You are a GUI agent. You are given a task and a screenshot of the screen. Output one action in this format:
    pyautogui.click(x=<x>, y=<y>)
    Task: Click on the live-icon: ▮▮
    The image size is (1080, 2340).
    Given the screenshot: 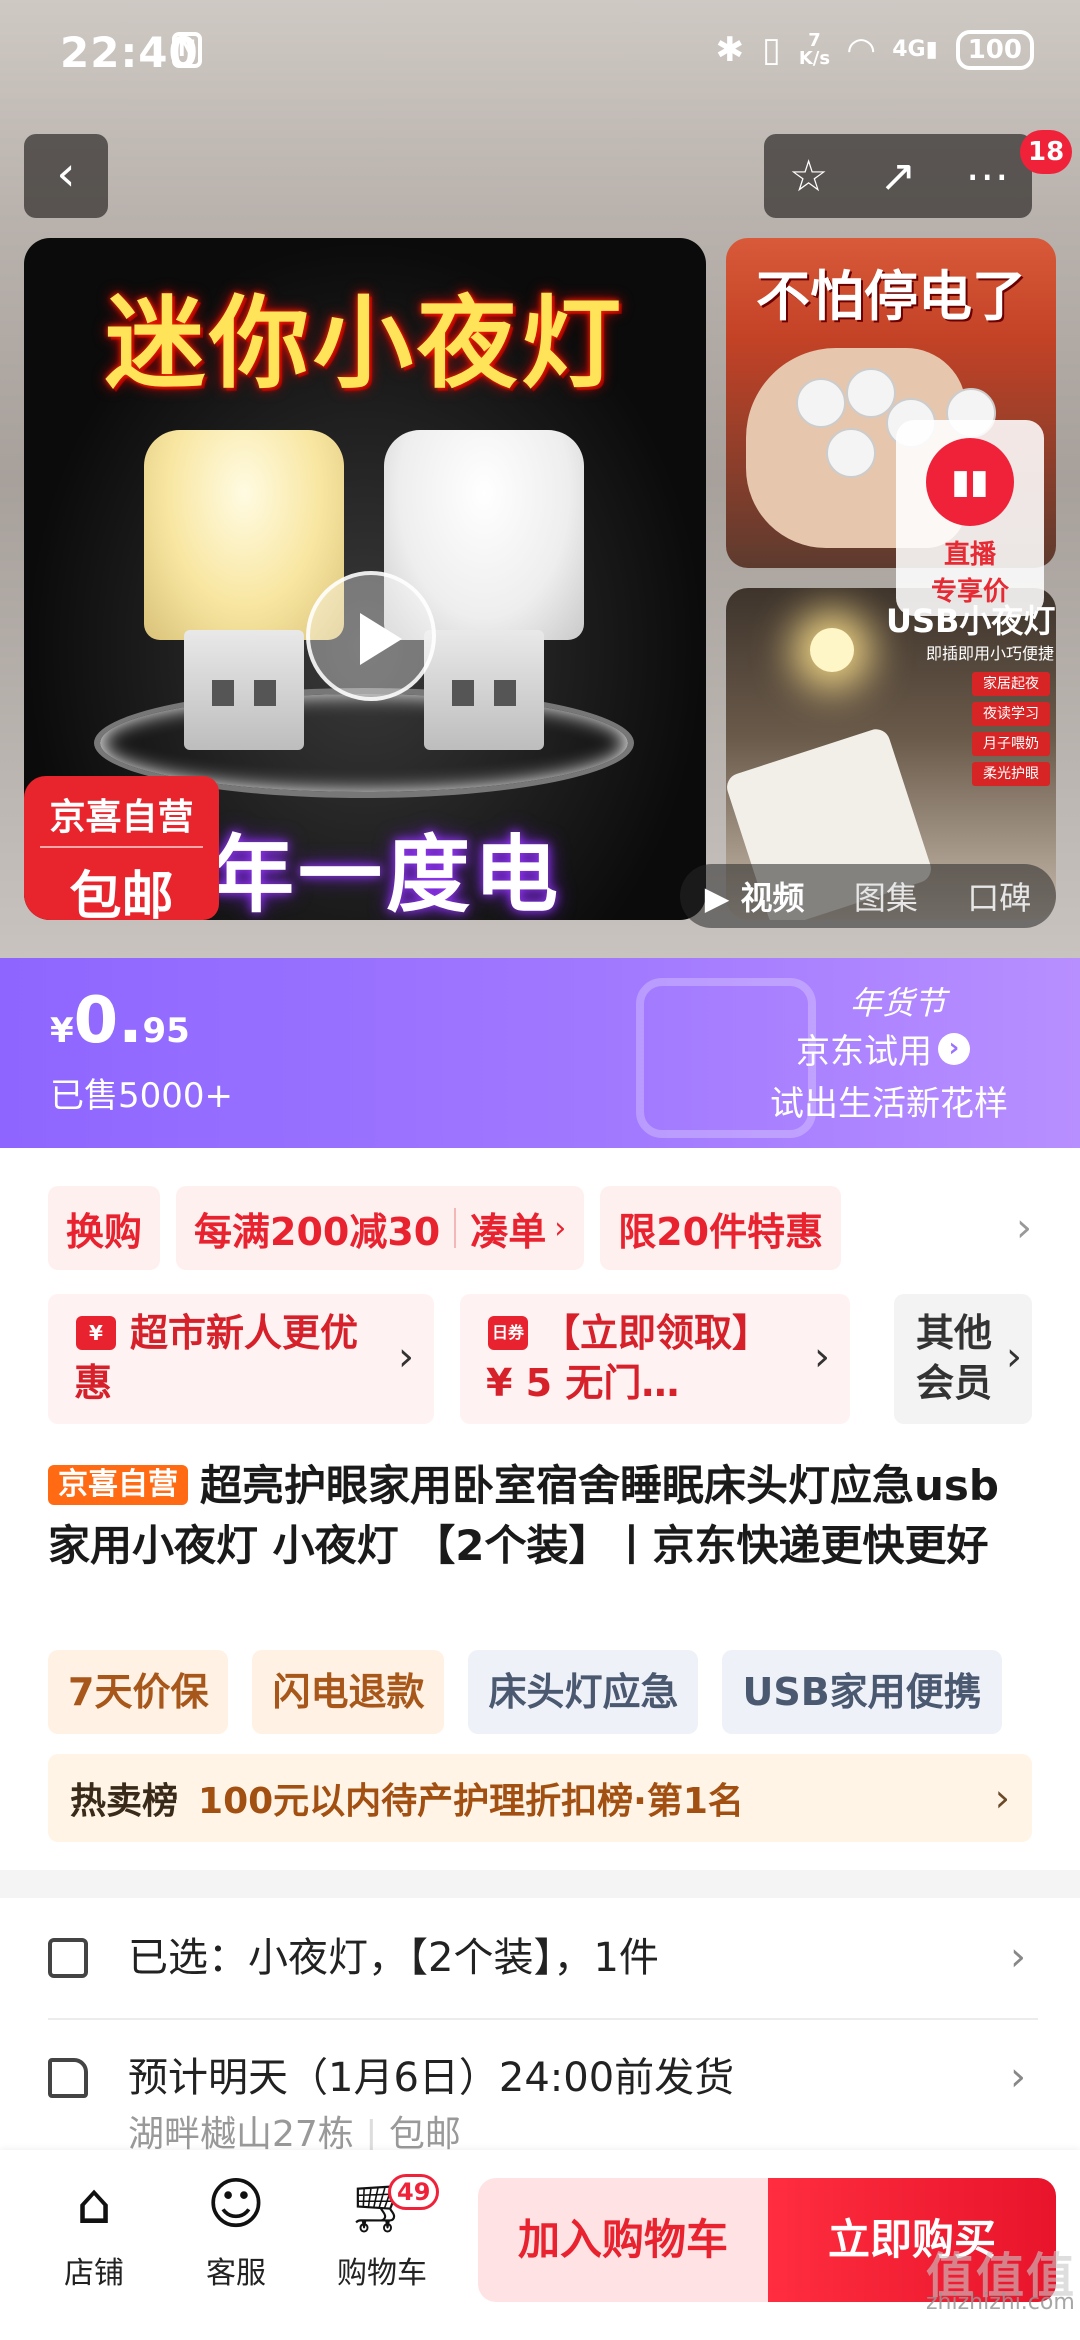 What is the action you would take?
    pyautogui.click(x=970, y=482)
    